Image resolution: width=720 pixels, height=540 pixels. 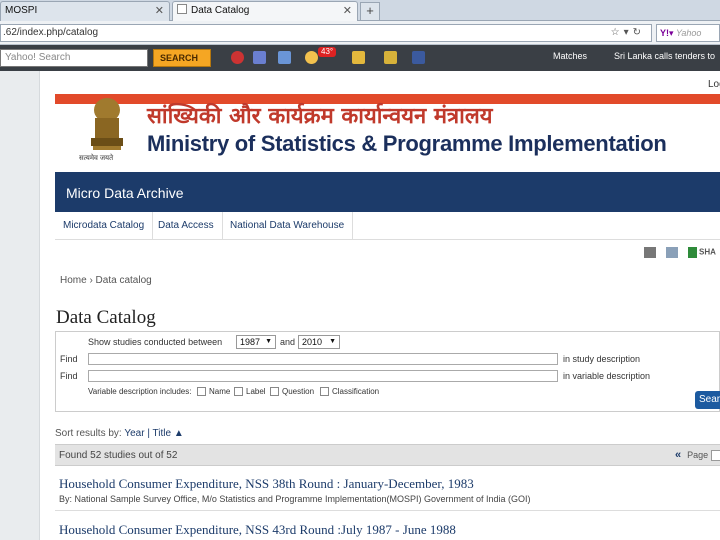 What do you see at coordinates (182, 9) in the screenshot?
I see `page-icon` at bounding box center [182, 9].